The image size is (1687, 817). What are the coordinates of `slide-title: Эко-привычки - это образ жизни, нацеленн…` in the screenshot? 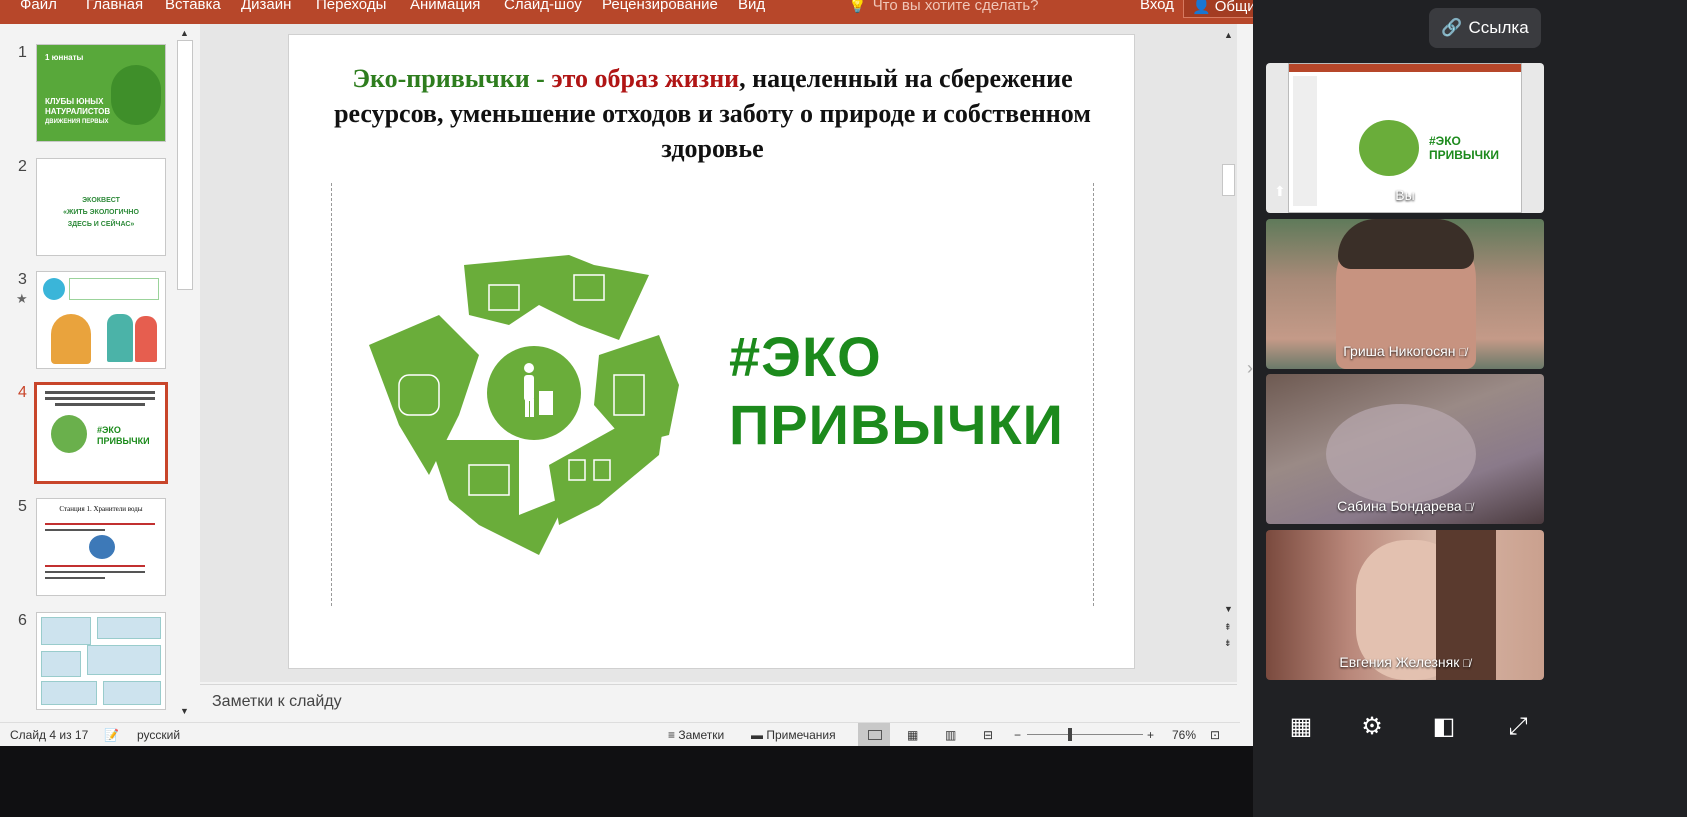 It's located at (712, 113).